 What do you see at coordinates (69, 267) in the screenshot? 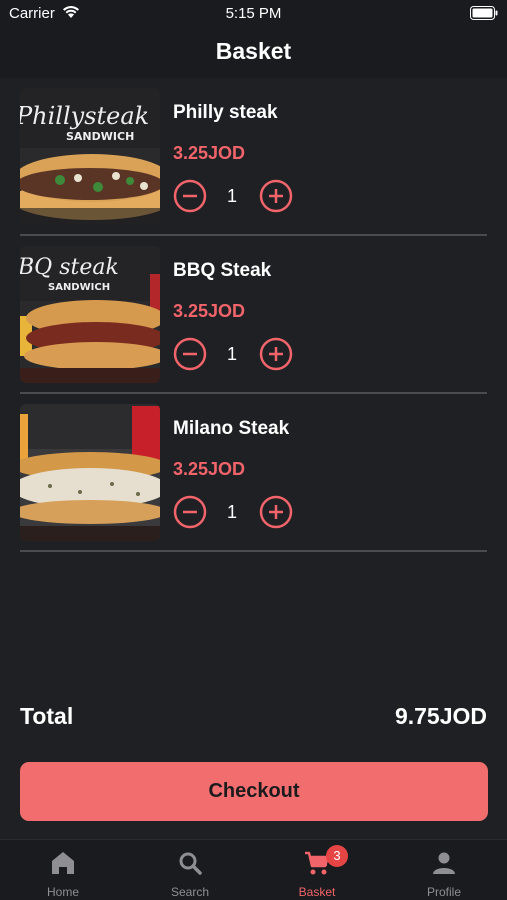
I see `image-title-text: BQ steak` at bounding box center [69, 267].